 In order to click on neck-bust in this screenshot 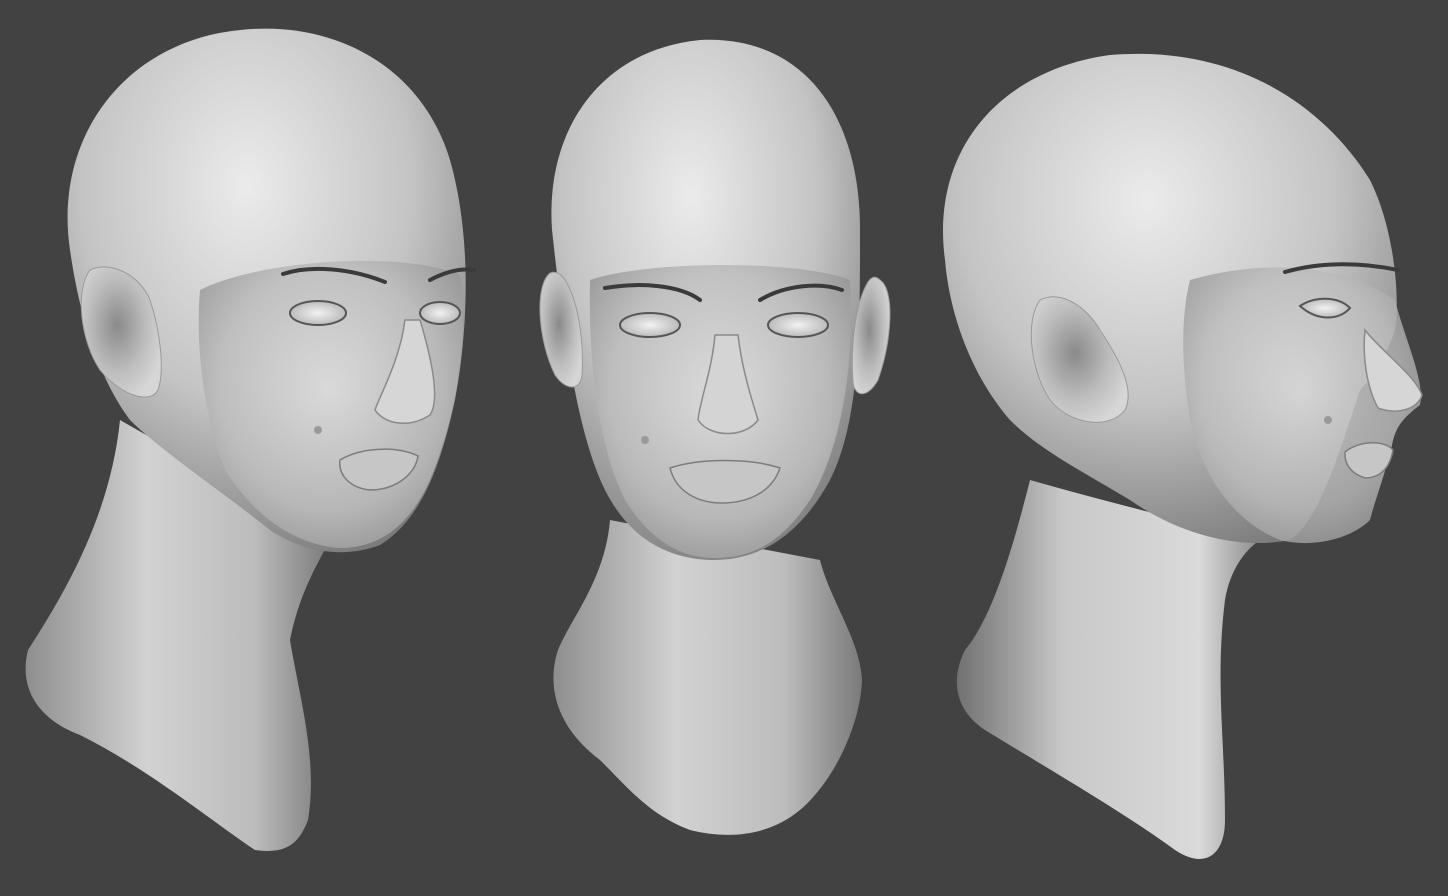, I will do `click(707, 677)`.